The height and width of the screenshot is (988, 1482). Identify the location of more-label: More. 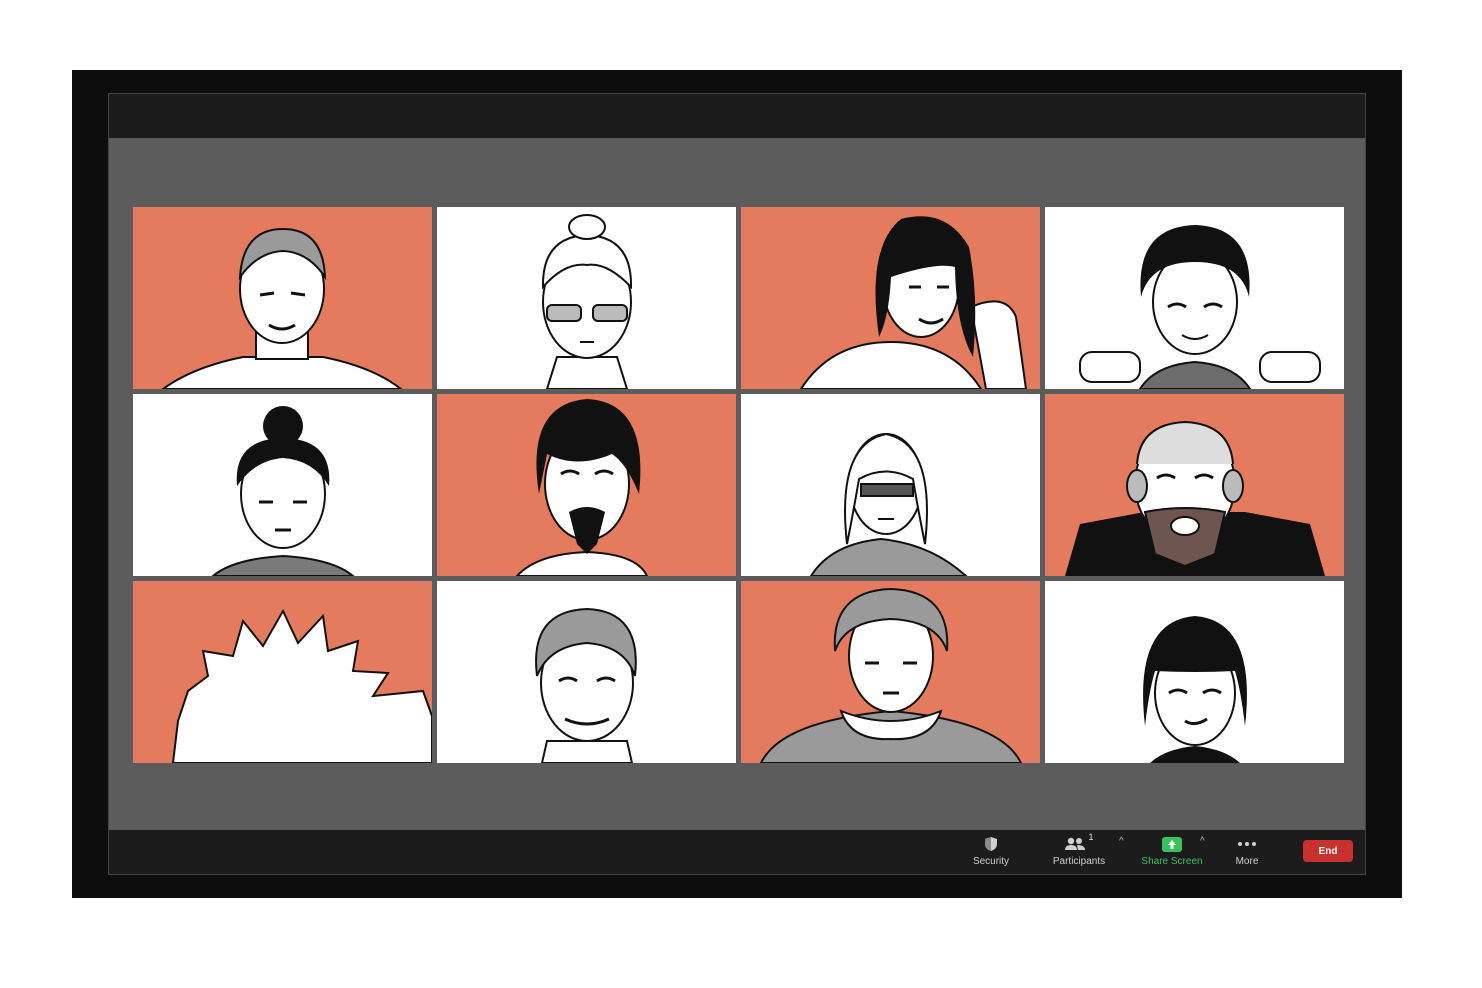
(1247, 861).